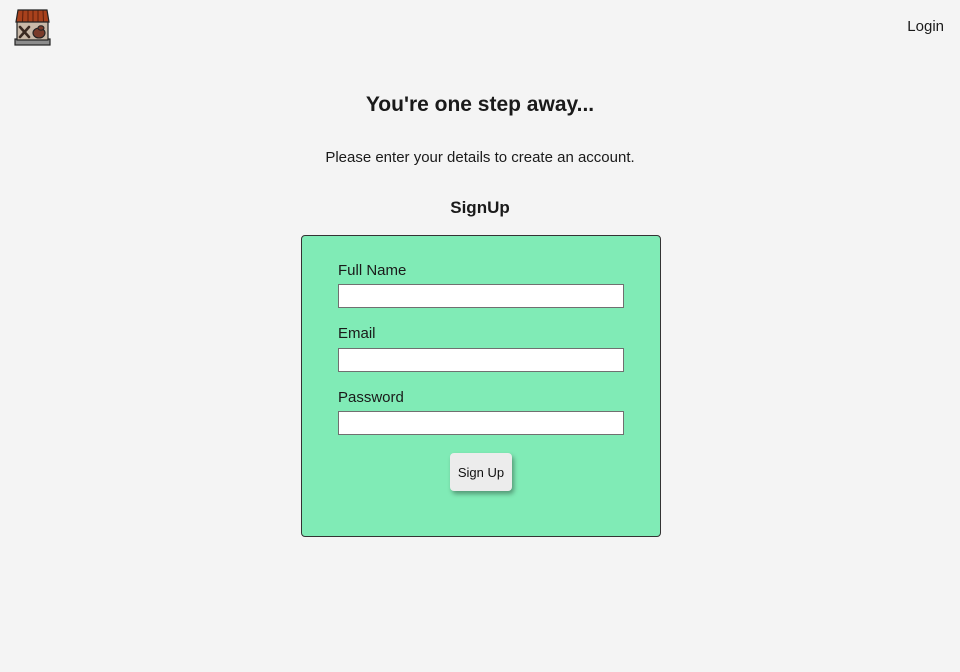 The width and height of the screenshot is (960, 672). Describe the element at coordinates (481, 423) in the screenshot. I see `password-field` at that location.